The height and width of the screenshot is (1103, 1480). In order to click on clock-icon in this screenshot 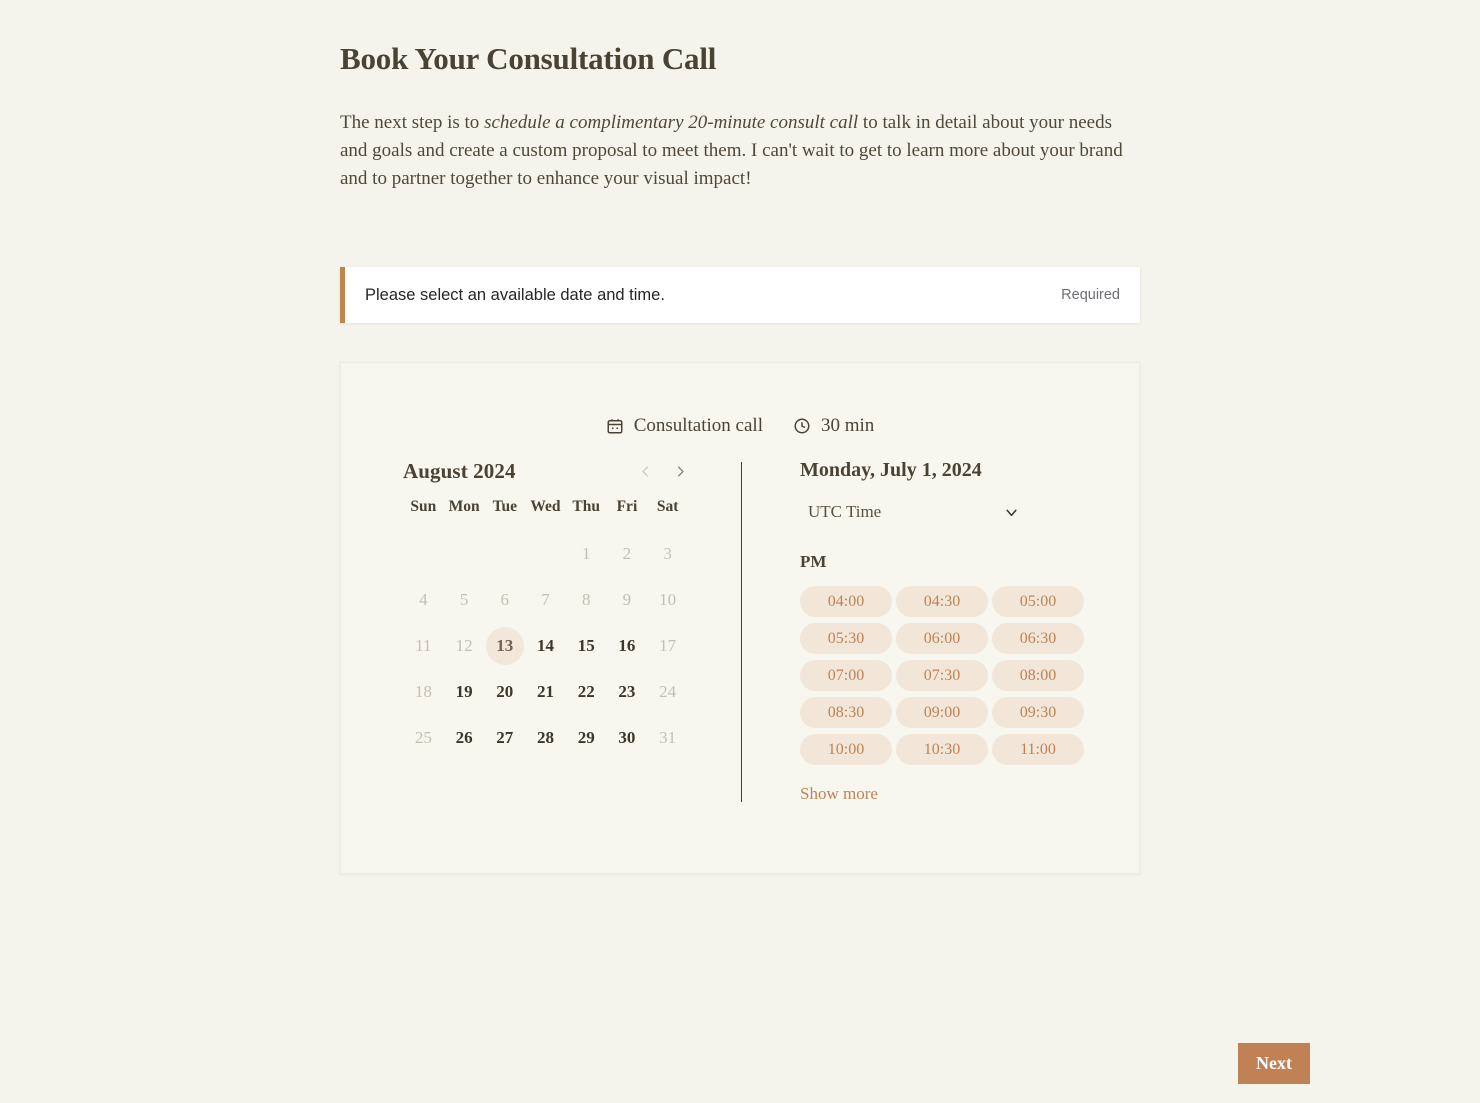, I will do `click(802, 426)`.